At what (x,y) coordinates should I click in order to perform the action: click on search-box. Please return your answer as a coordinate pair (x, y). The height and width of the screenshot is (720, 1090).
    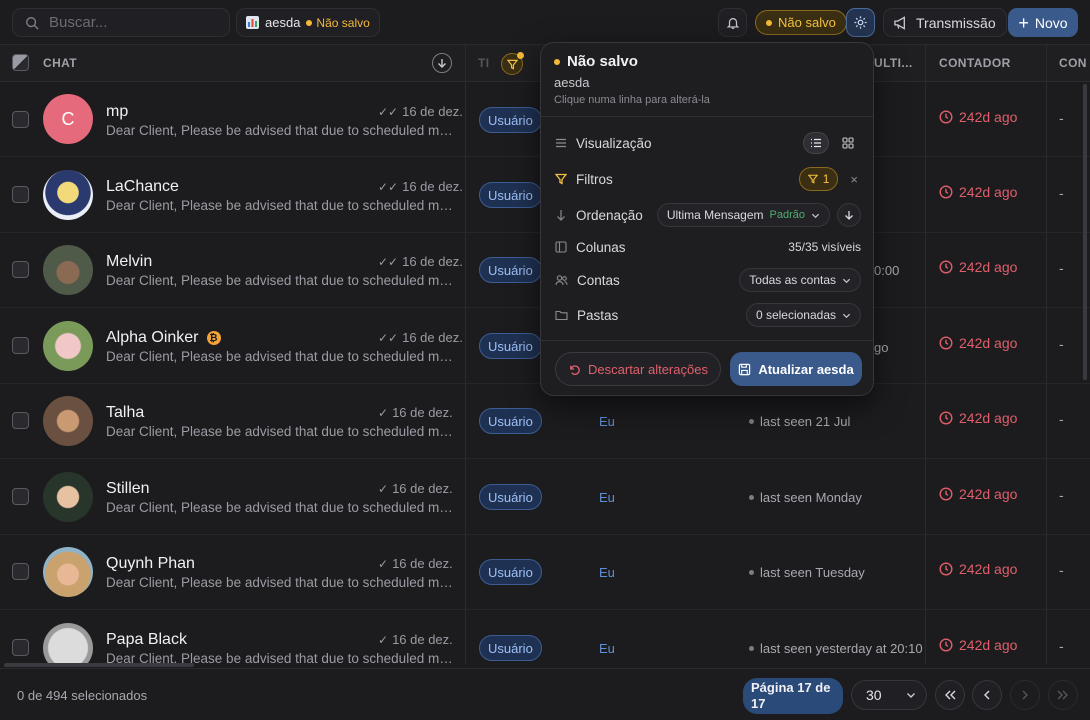
    Looking at the image, I should click on (121, 22).